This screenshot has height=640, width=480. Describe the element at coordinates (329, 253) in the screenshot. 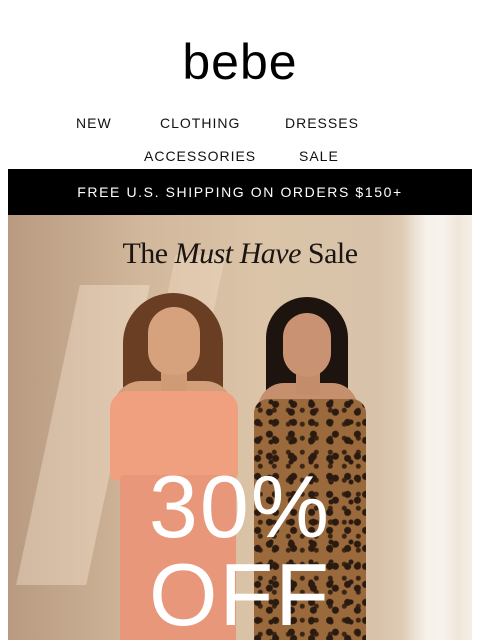

I see `headline-post: Sale` at that location.